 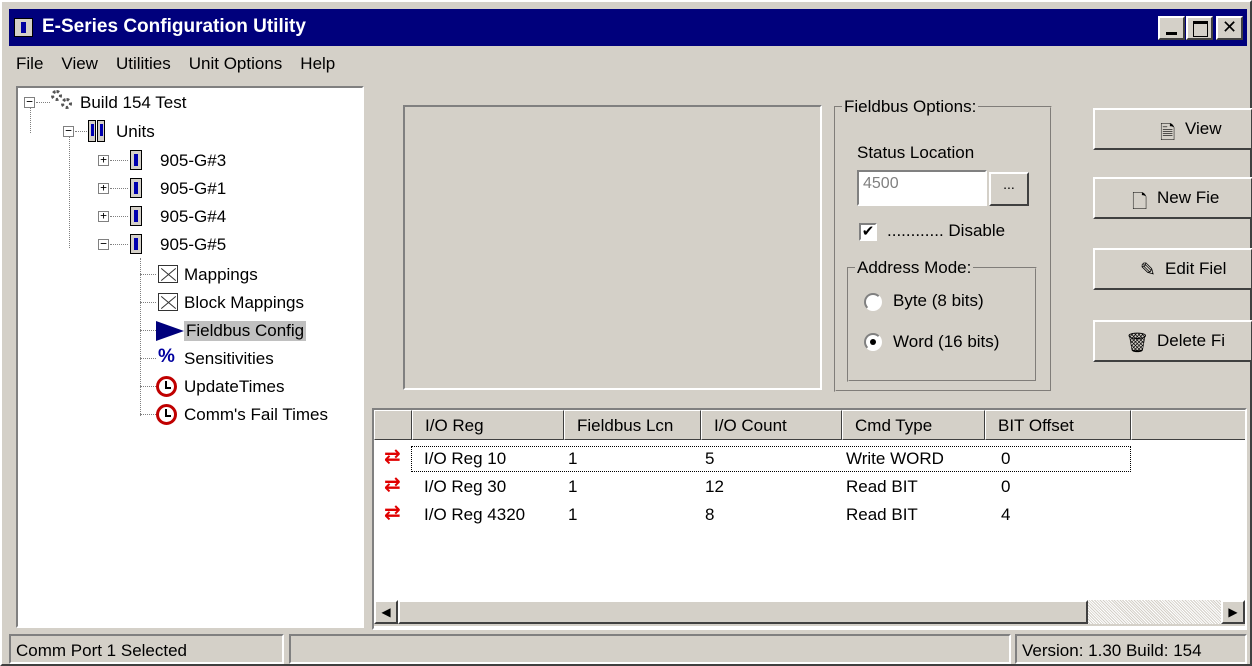 I want to click on tree-label-unit: 905-G#3, so click(x=193, y=160).